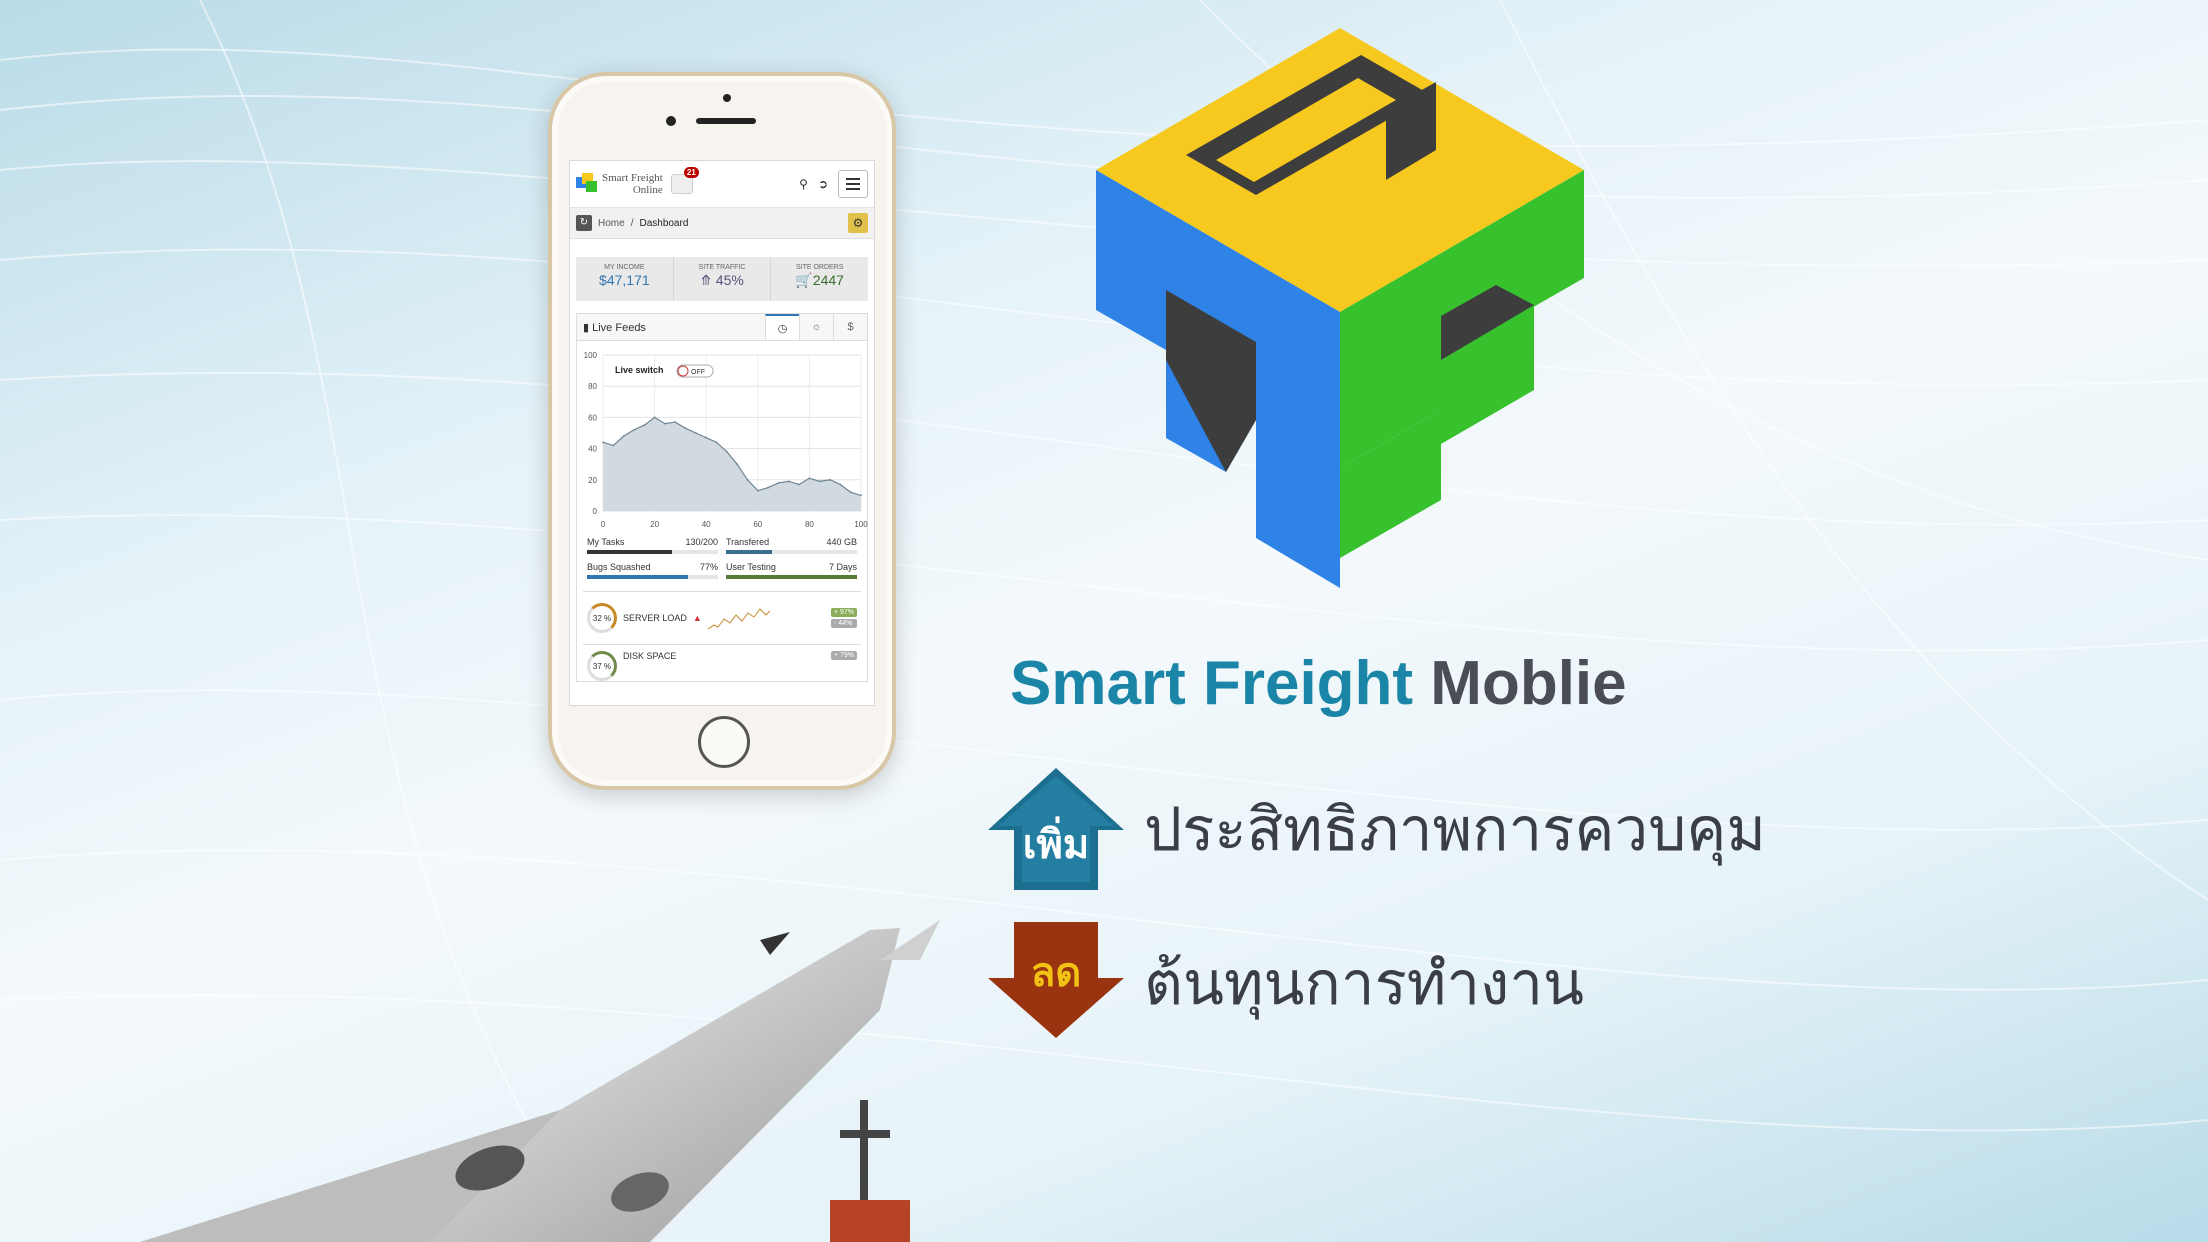  Describe the element at coordinates (683, 371) in the screenshot. I see `switch-off-icon` at that location.